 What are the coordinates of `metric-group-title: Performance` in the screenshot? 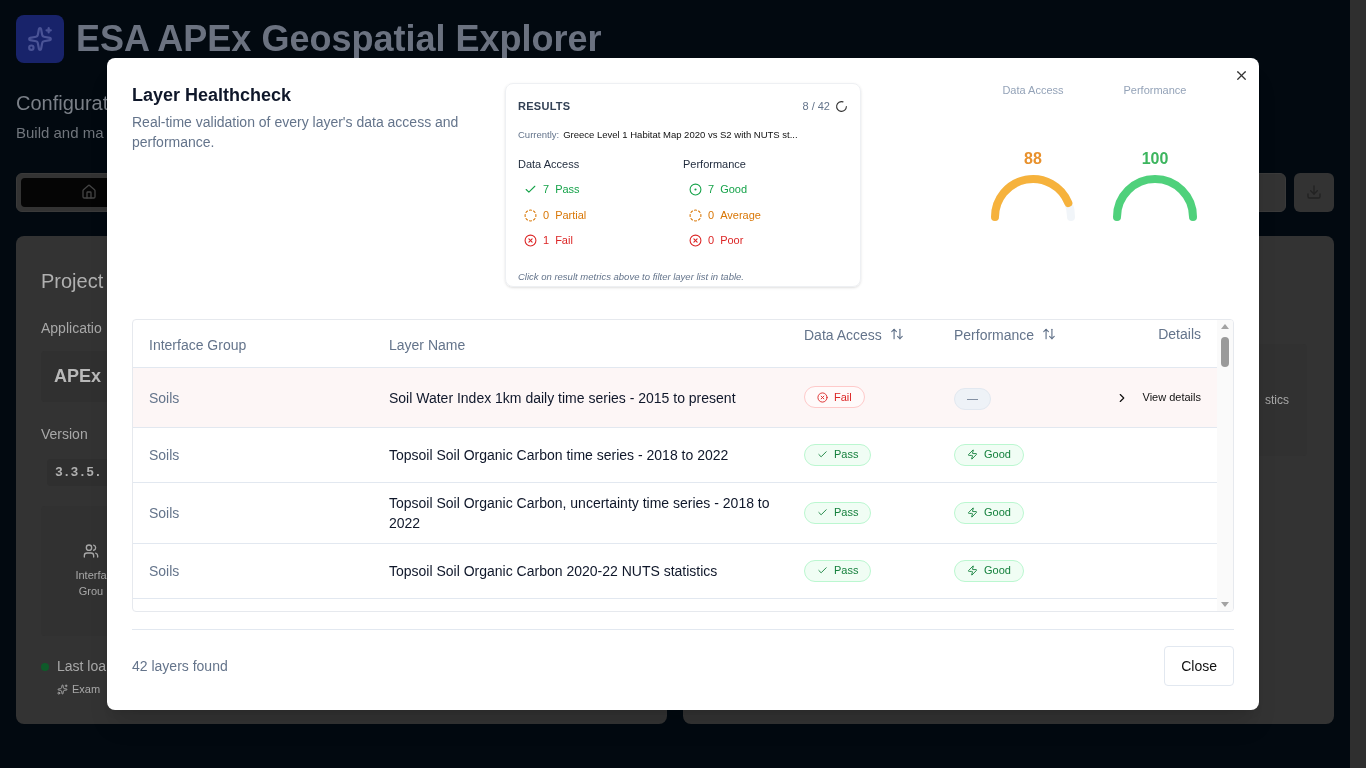 It's located at (714, 164).